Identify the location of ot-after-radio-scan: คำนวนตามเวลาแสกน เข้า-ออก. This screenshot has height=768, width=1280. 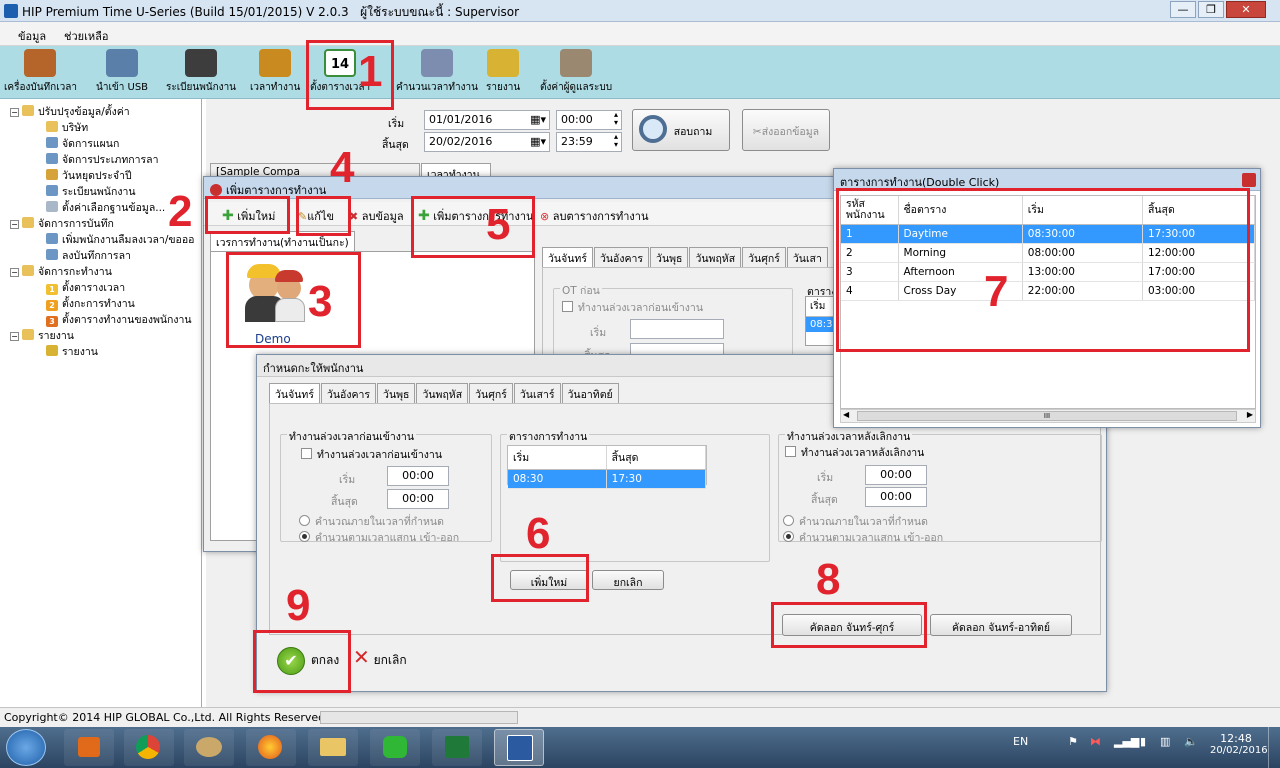
(863, 537).